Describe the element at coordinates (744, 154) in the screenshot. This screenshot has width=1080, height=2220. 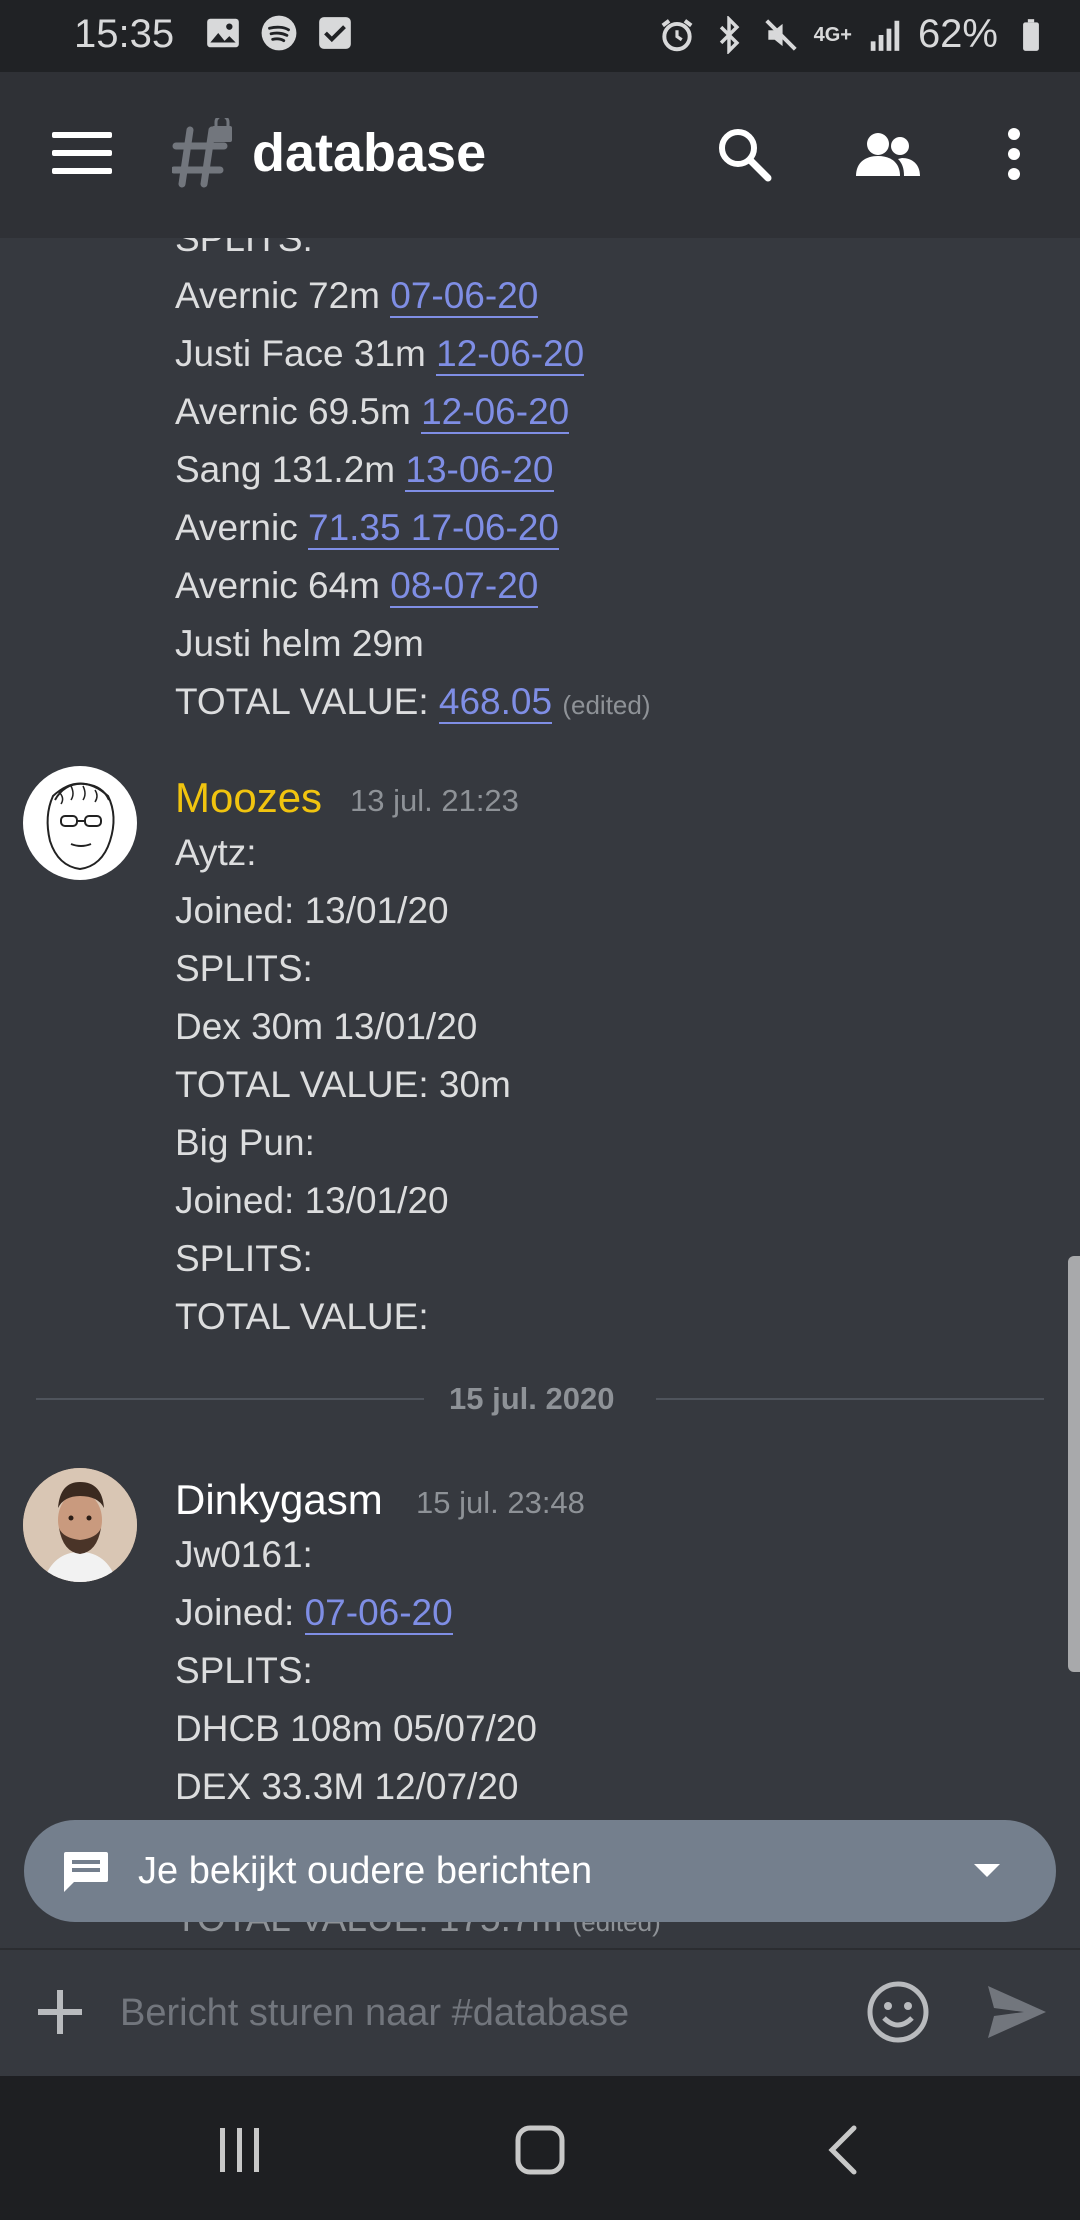
I see `search-icon` at that location.